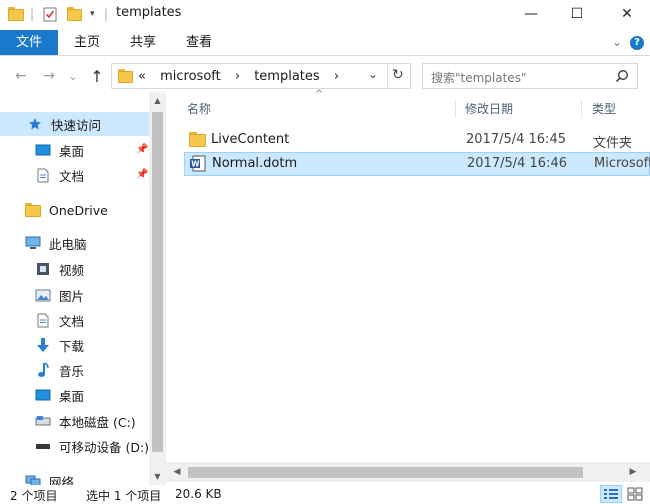  Describe the element at coordinates (21, 76) in the screenshot. I see `back-button: ←` at that location.